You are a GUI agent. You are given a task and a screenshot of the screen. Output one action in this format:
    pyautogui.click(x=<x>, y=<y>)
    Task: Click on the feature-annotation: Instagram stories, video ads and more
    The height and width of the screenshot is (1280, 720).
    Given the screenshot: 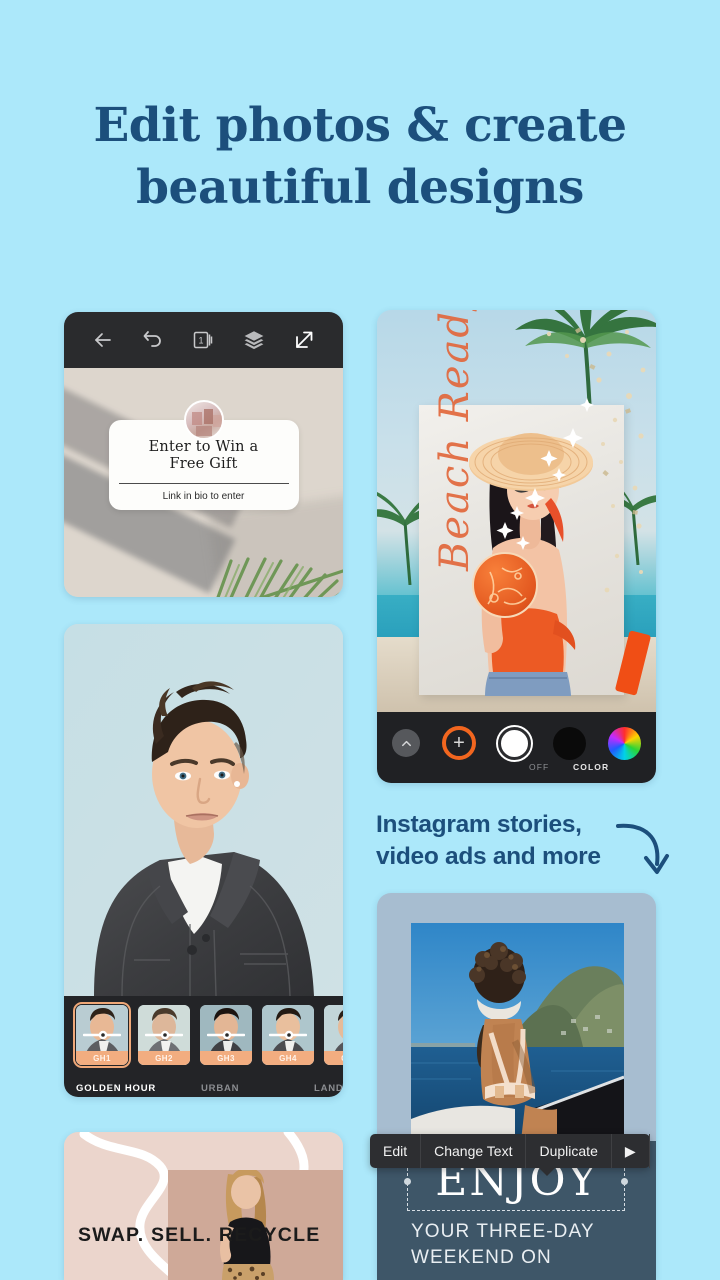 What is the action you would take?
    pyautogui.click(x=488, y=841)
    